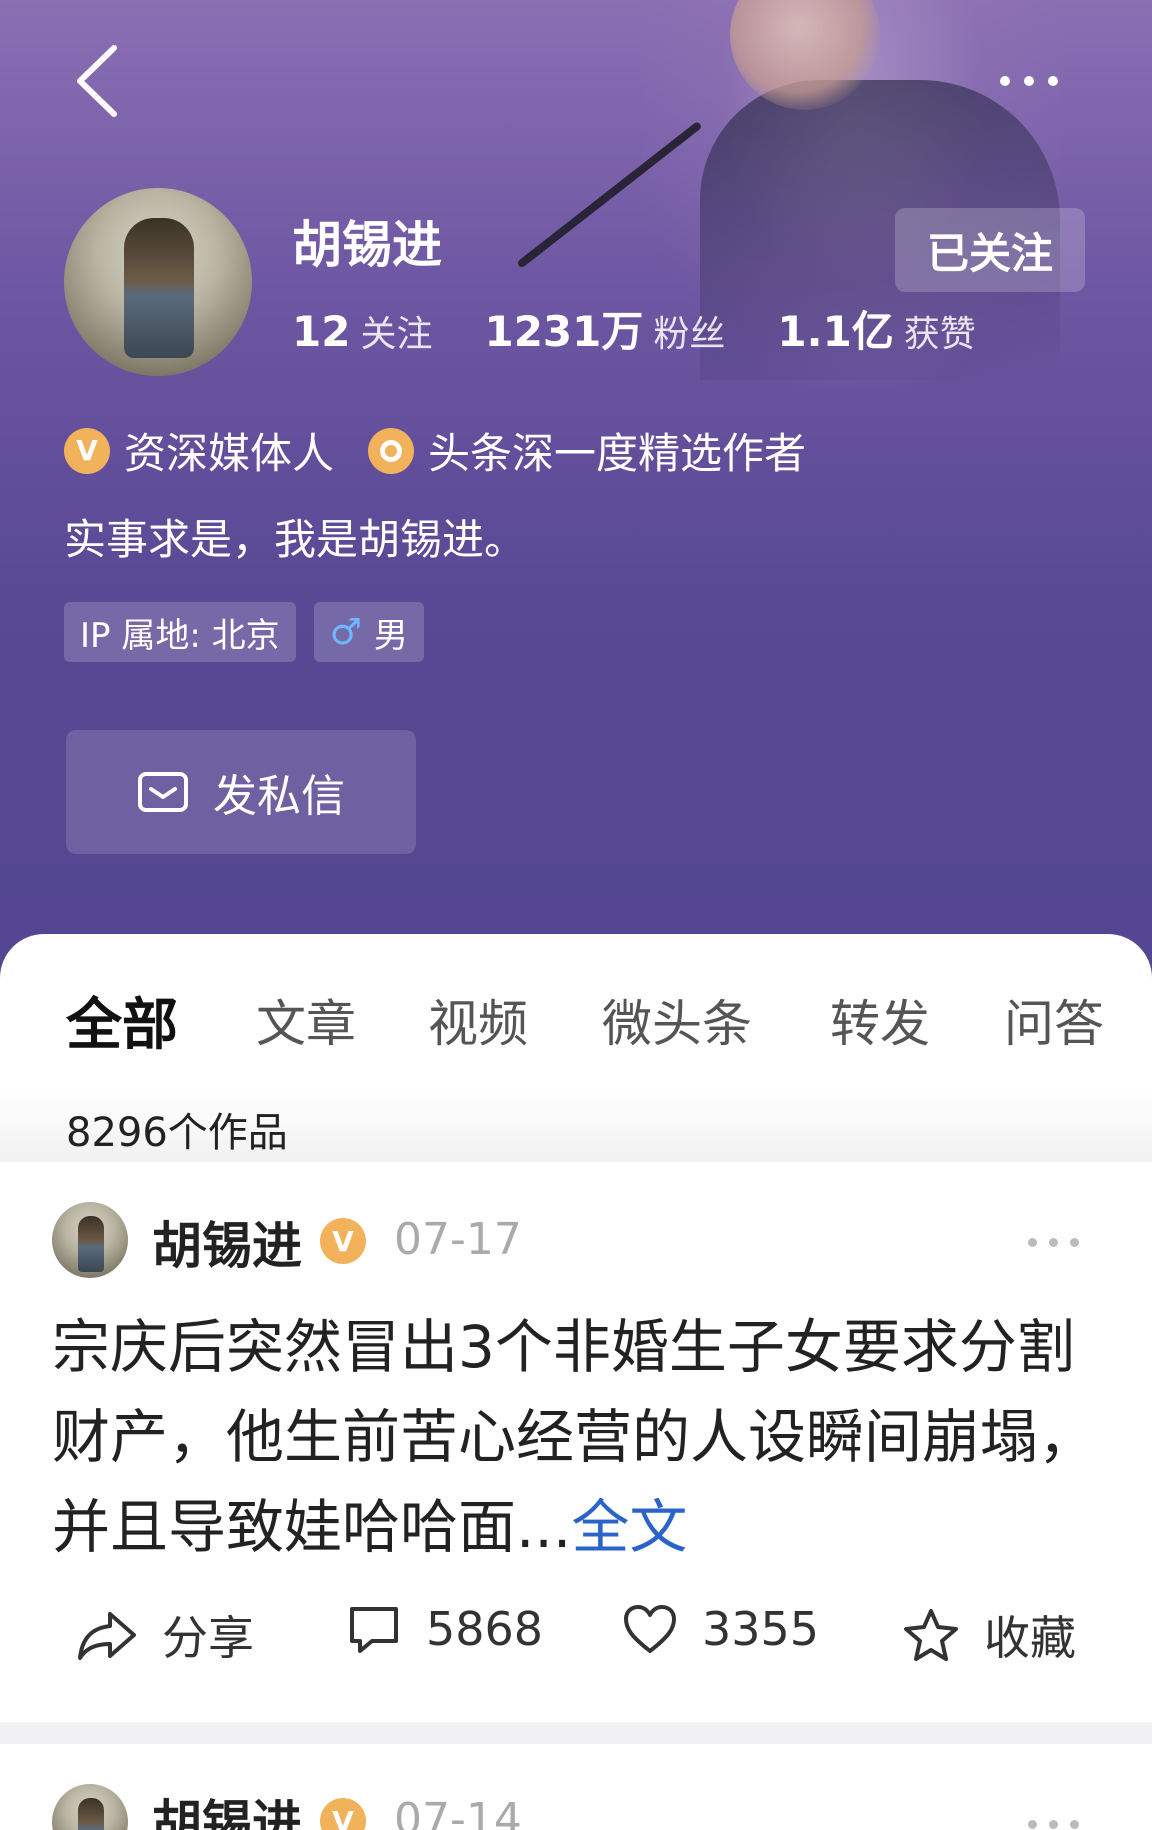 The width and height of the screenshot is (1152, 1830). What do you see at coordinates (458, 1812) in the screenshot?
I see `post-date: 07-14` at bounding box center [458, 1812].